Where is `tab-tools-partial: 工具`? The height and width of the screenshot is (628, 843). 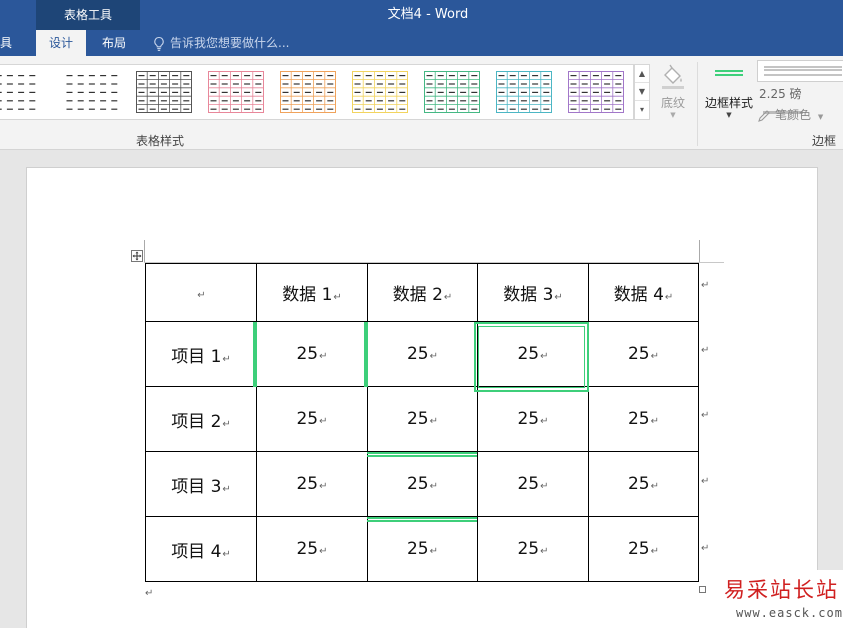 tab-tools-partial: 工具 is located at coordinates (12, 43).